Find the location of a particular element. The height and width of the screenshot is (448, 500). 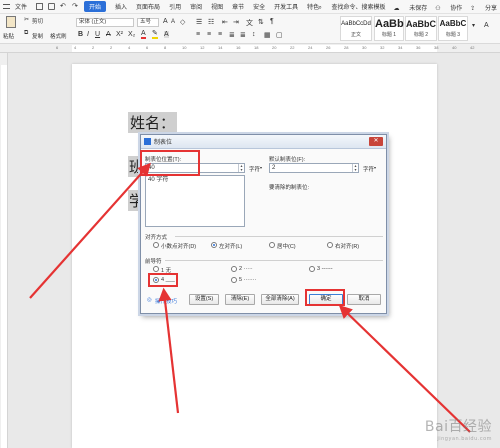

watermark-sub: jingyan.baidu.com is located at coordinates (464, 439).